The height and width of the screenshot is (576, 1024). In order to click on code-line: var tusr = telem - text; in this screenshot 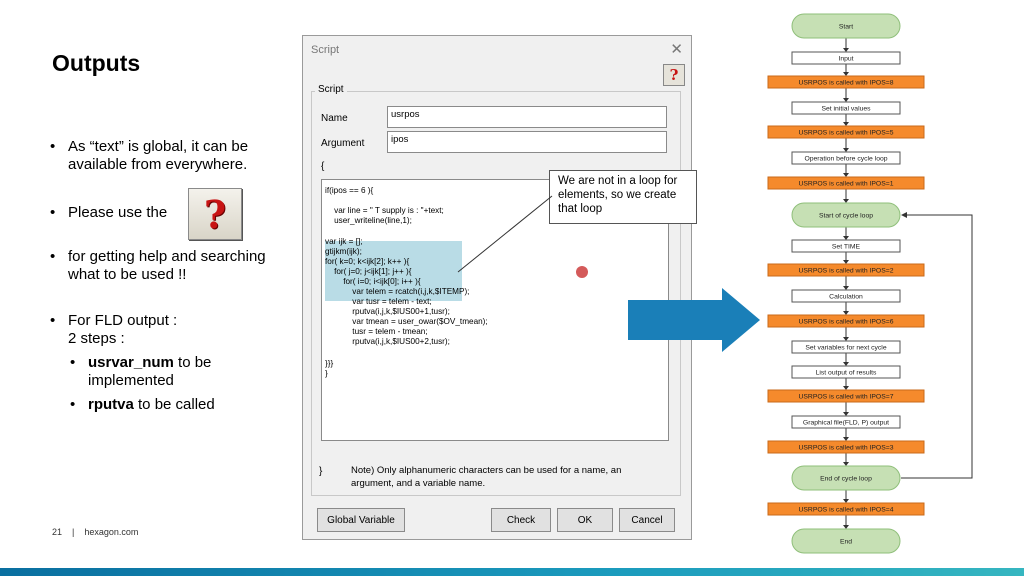, I will do `click(378, 301)`.